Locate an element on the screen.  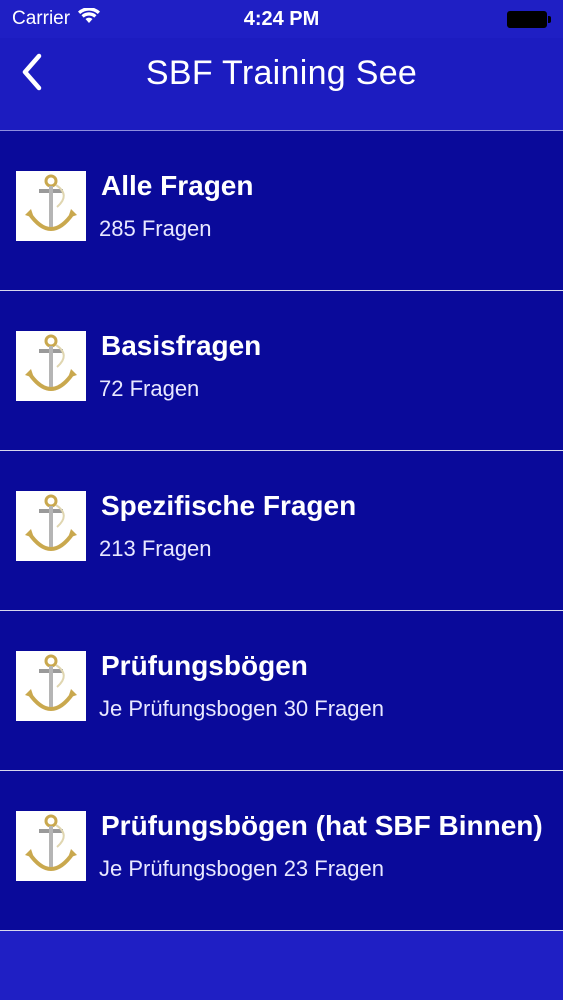
list-item-title: Spezifische Fragen is located at coordinates (229, 505).